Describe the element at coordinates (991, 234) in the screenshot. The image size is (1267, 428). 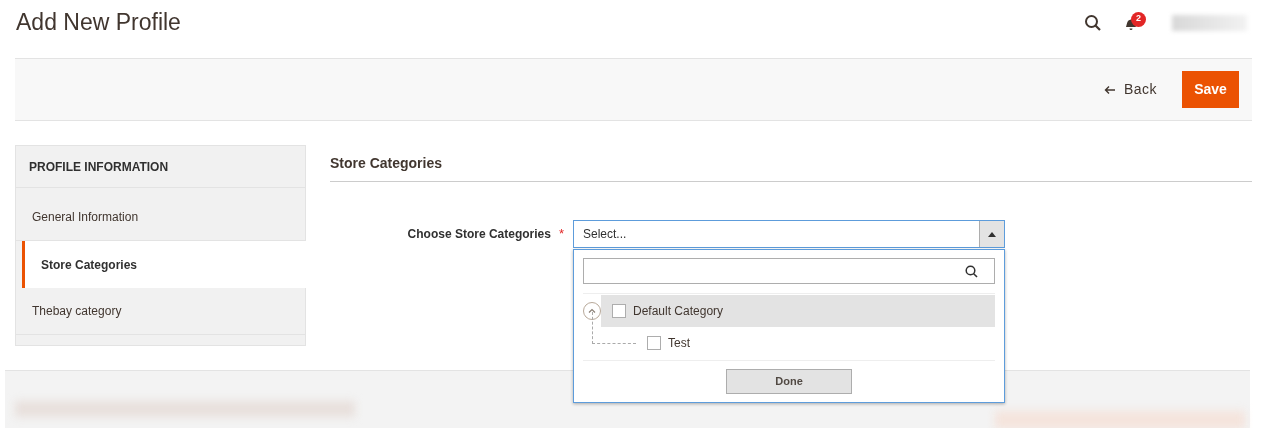
I see `caret-icon` at that location.